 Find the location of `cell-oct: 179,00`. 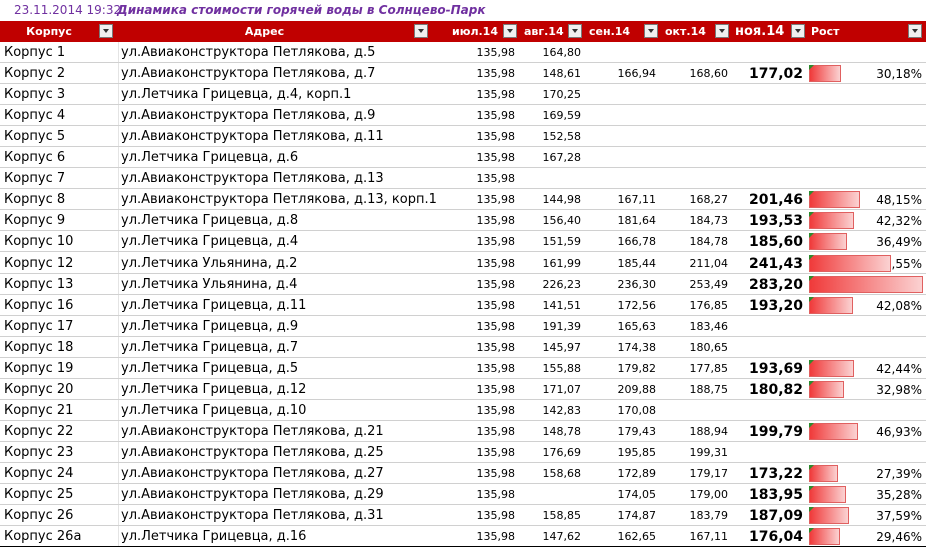

cell-oct: 179,00 is located at coordinates (709, 494).